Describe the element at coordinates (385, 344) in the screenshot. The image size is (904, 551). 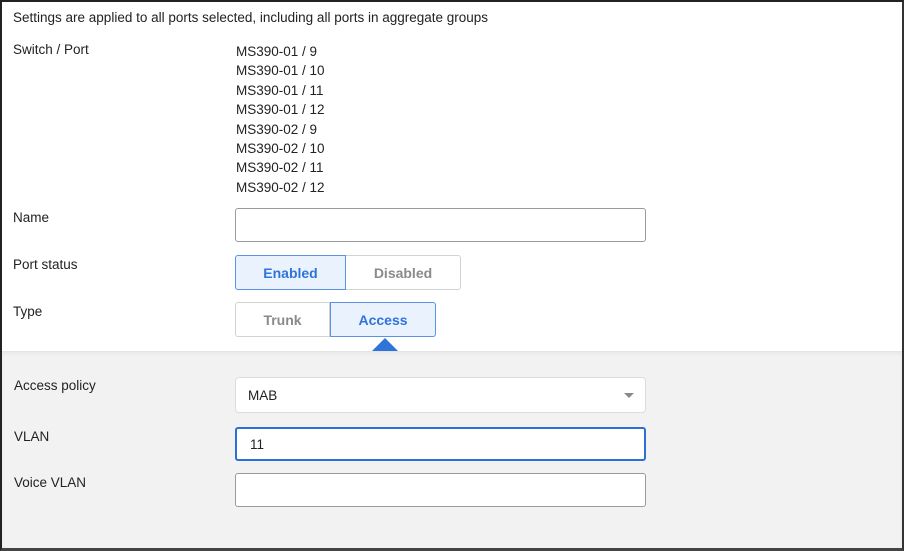
I see `selected-type-indicator-icon` at that location.